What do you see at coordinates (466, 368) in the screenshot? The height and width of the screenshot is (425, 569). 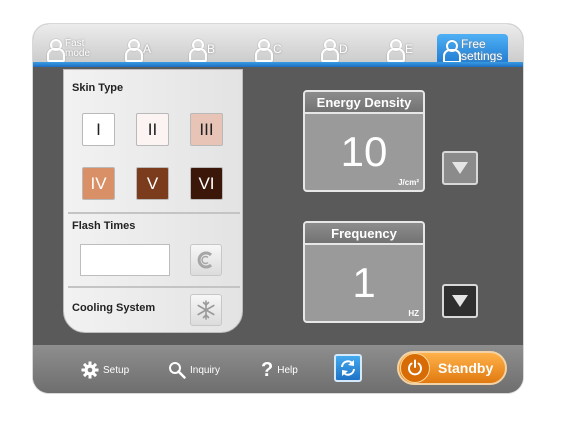 I see `standby-label: Standby` at bounding box center [466, 368].